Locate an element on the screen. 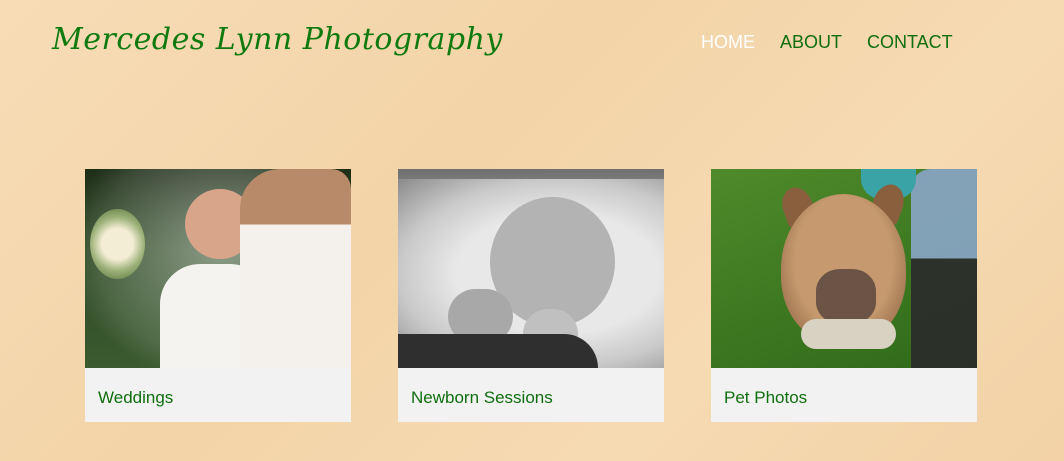  person-shape is located at coordinates (944, 268).